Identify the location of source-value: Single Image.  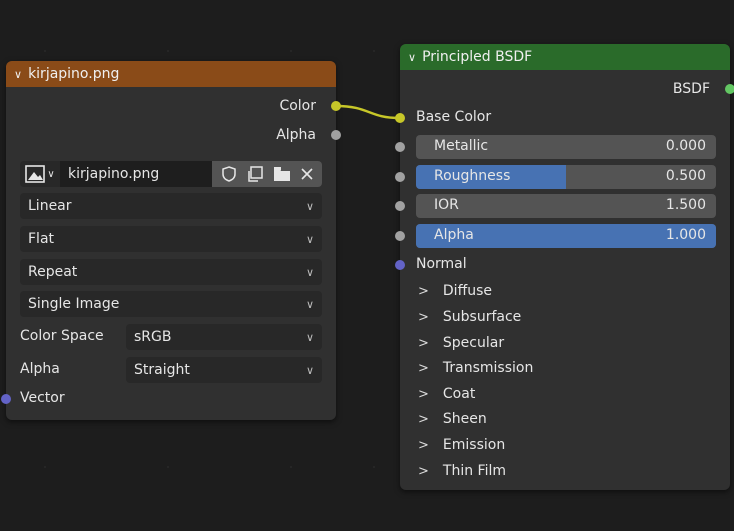
(74, 304).